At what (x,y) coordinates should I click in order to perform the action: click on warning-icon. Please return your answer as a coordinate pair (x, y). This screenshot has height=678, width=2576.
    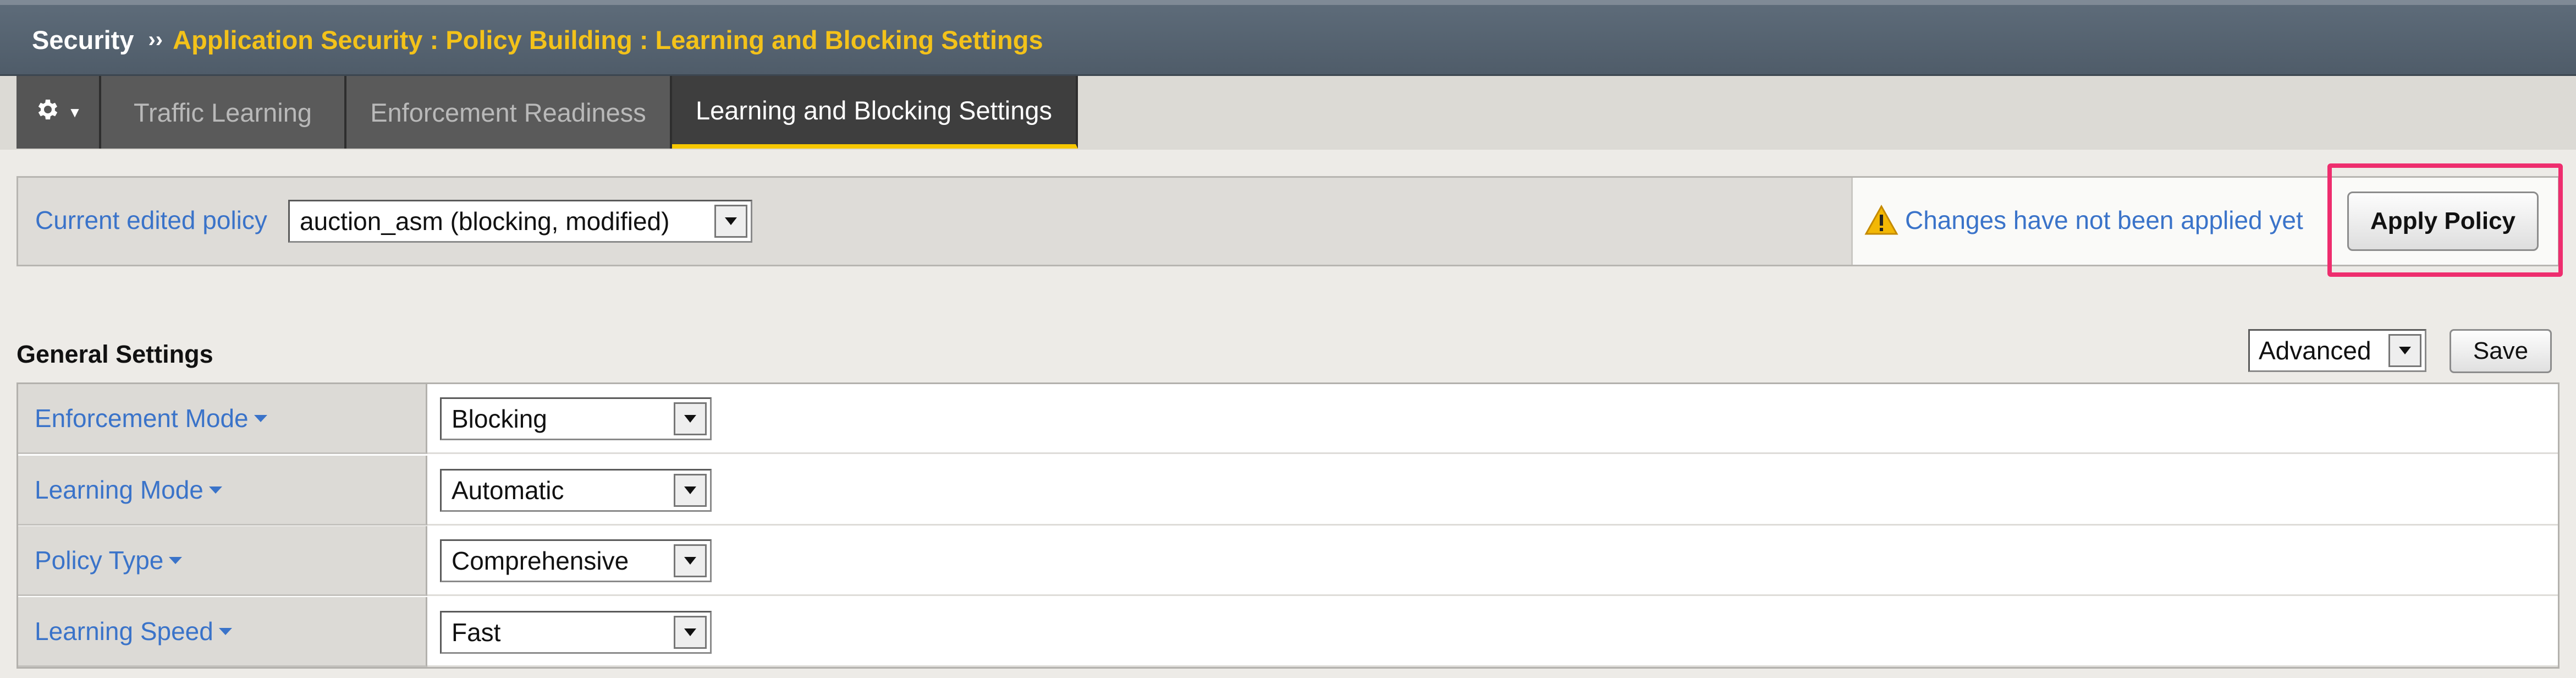
    Looking at the image, I should click on (1881, 220).